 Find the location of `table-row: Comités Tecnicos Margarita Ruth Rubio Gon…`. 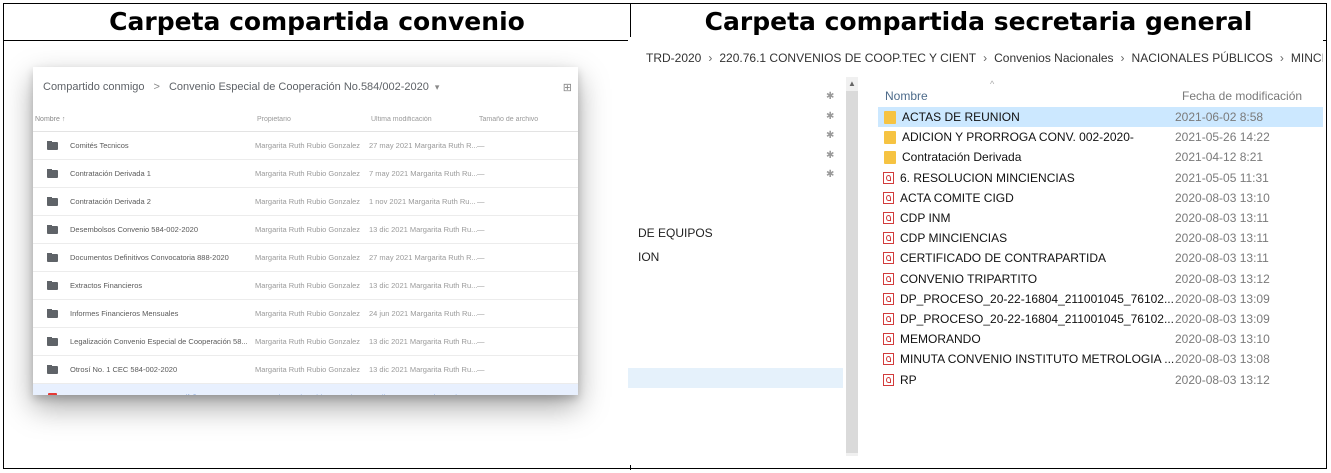

table-row: Comités Tecnicos Margarita Ruth Rubio Gon… is located at coordinates (305, 146).